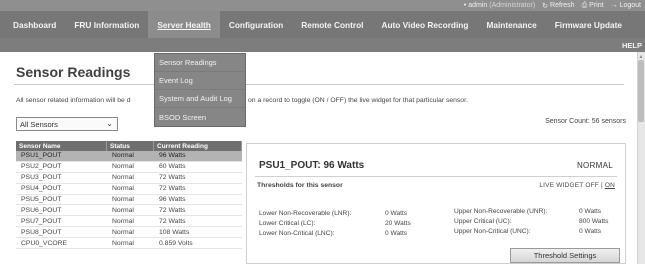 The height and width of the screenshot is (264, 645). I want to click on sensor-filter-select: All Sensors ⌄, so click(67, 124).